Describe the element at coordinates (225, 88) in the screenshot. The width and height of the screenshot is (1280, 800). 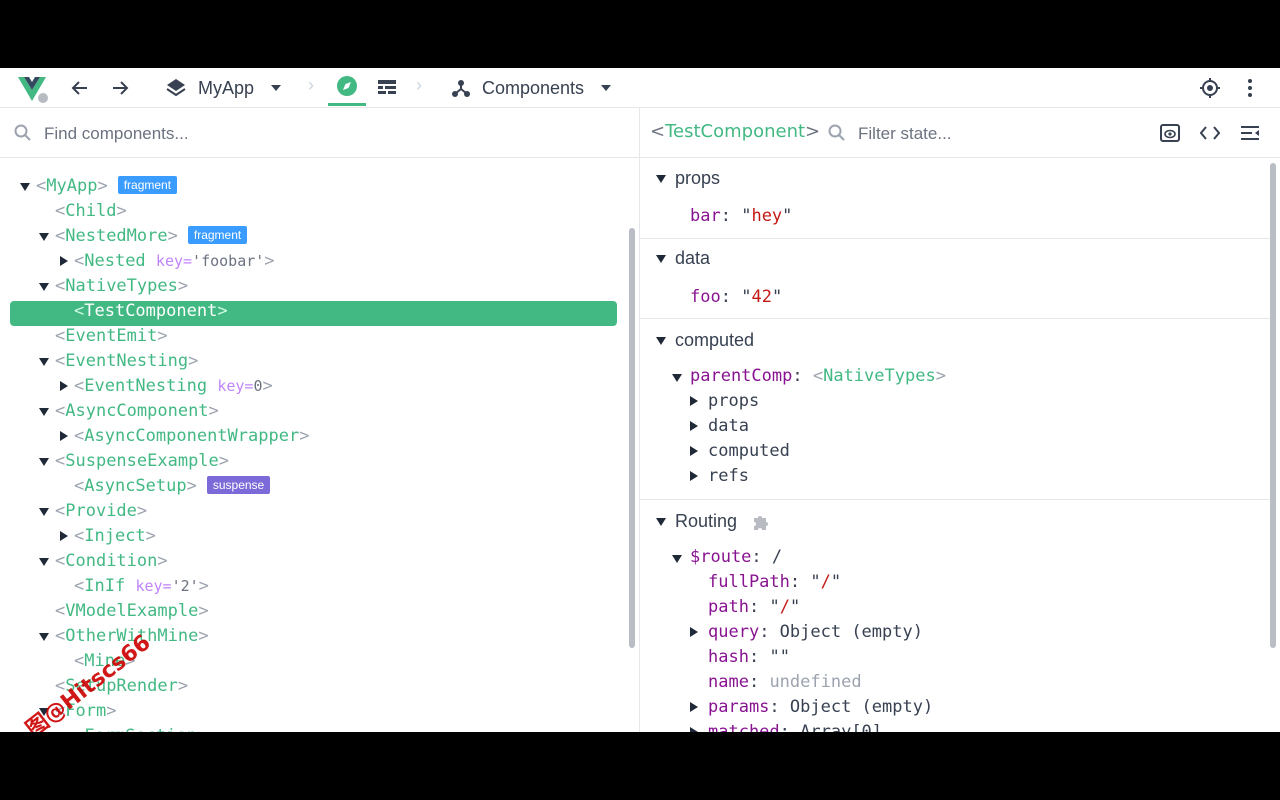
I see `app-selector: MyApp` at that location.